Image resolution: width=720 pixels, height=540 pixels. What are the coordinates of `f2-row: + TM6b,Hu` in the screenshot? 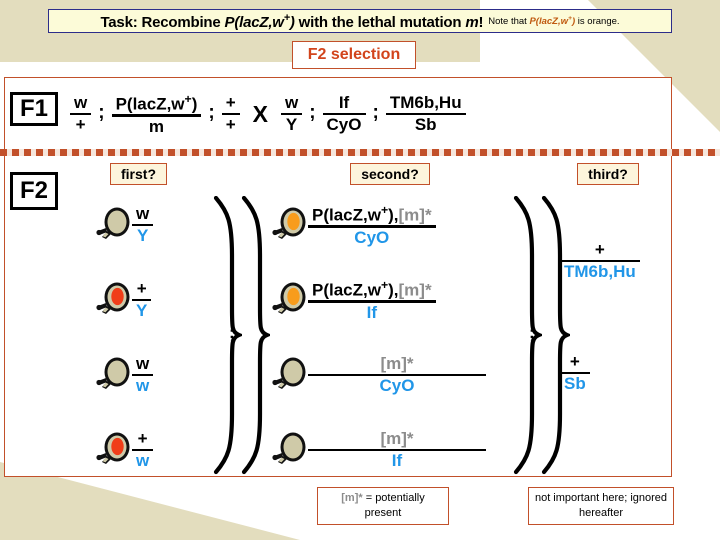 It's located at (600, 261).